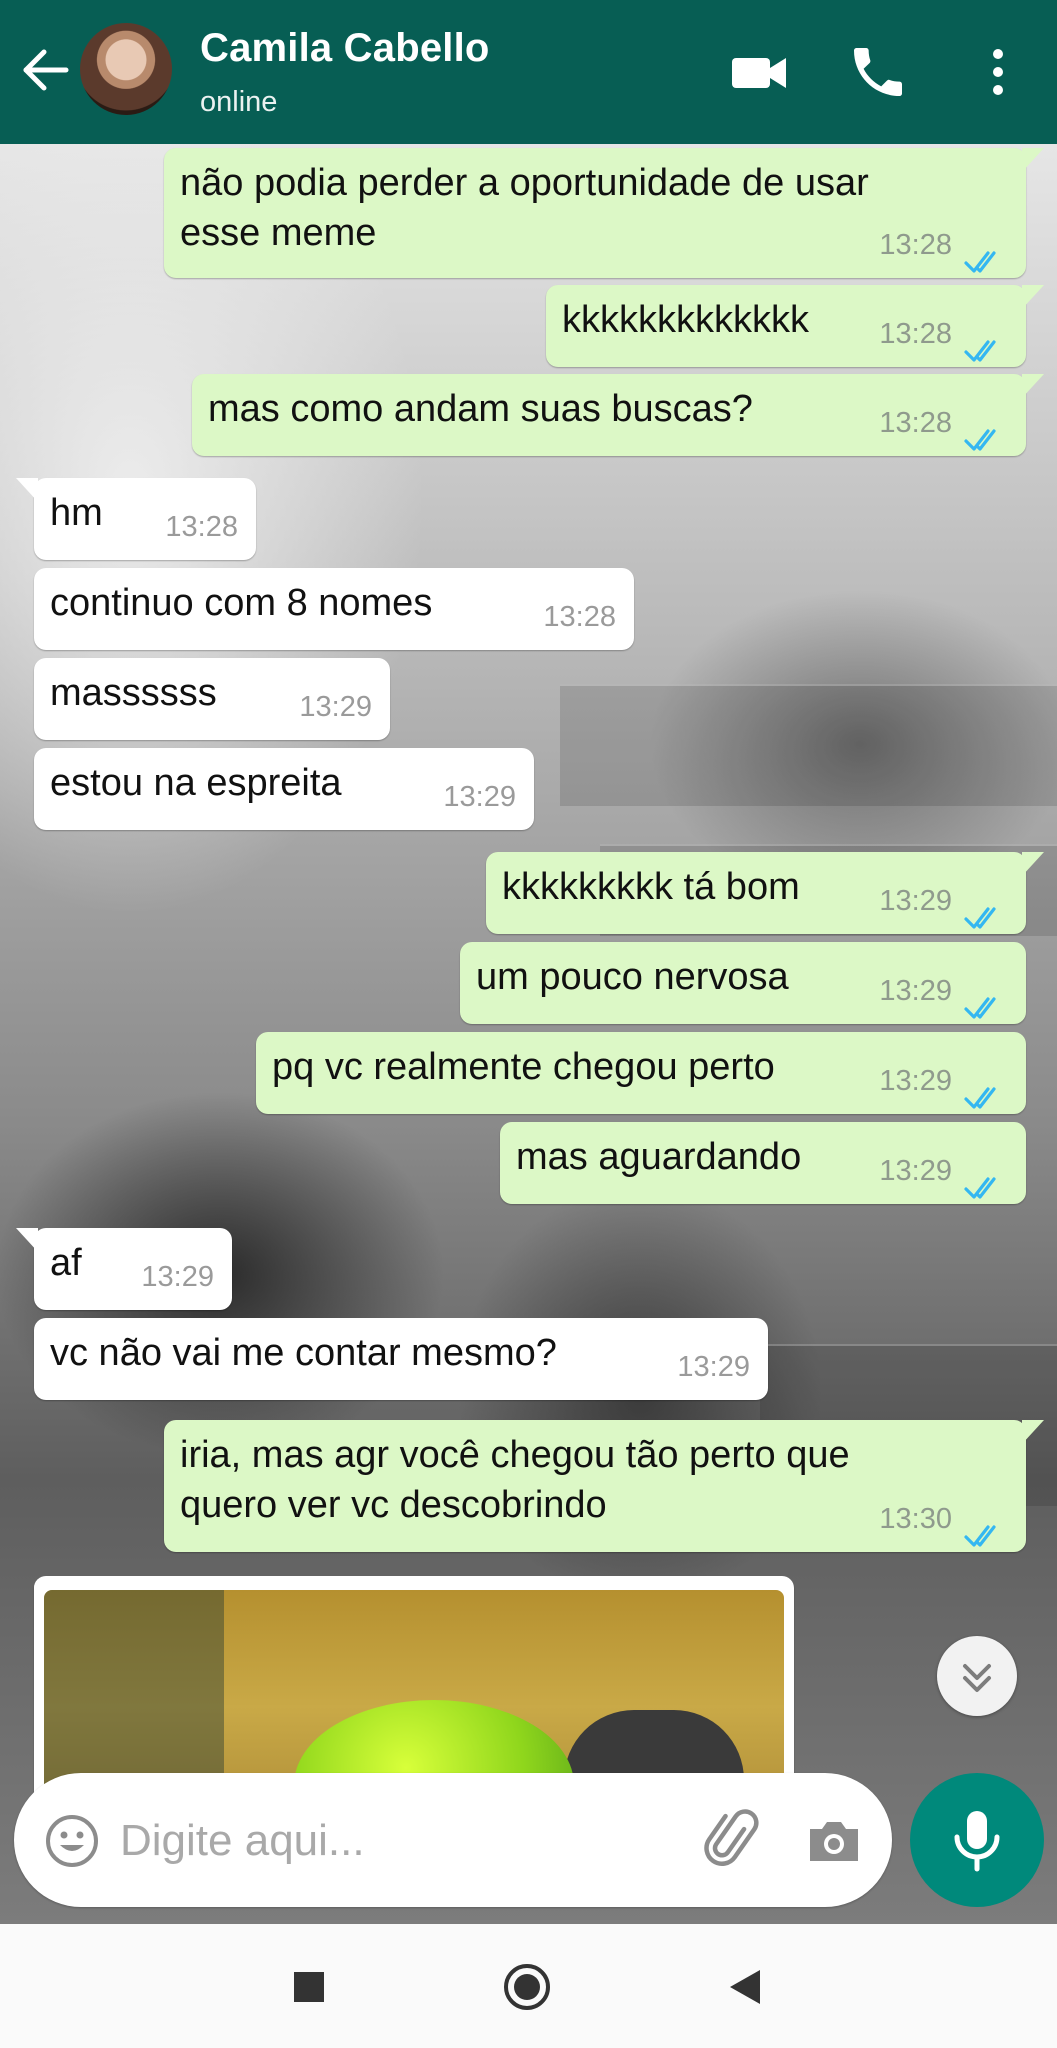 This screenshot has width=1057, height=2048. What do you see at coordinates (136, 519) in the screenshot?
I see `incoming-message-bubble: hm 13:28` at bounding box center [136, 519].